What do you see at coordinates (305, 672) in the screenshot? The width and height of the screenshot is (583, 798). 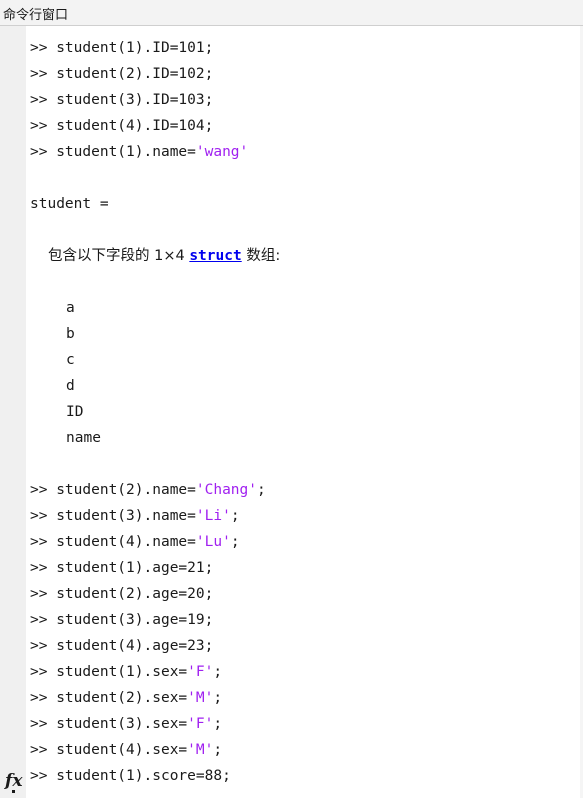 I see `command-line: >> student(1).sex='F';` at bounding box center [305, 672].